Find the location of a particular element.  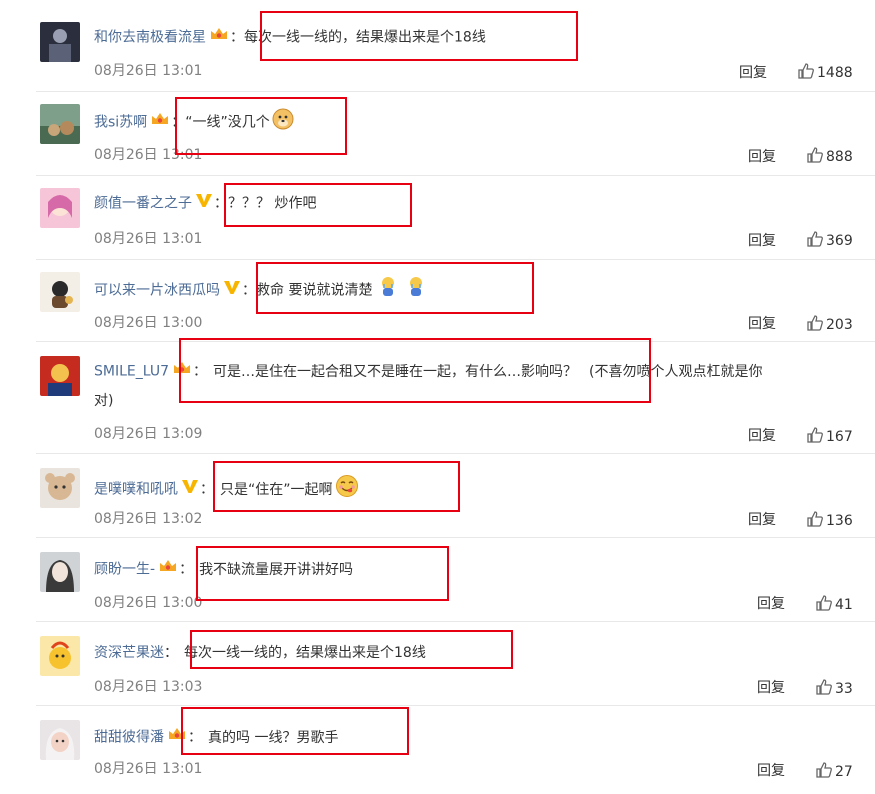

like-count: 203 is located at coordinates (839, 325).